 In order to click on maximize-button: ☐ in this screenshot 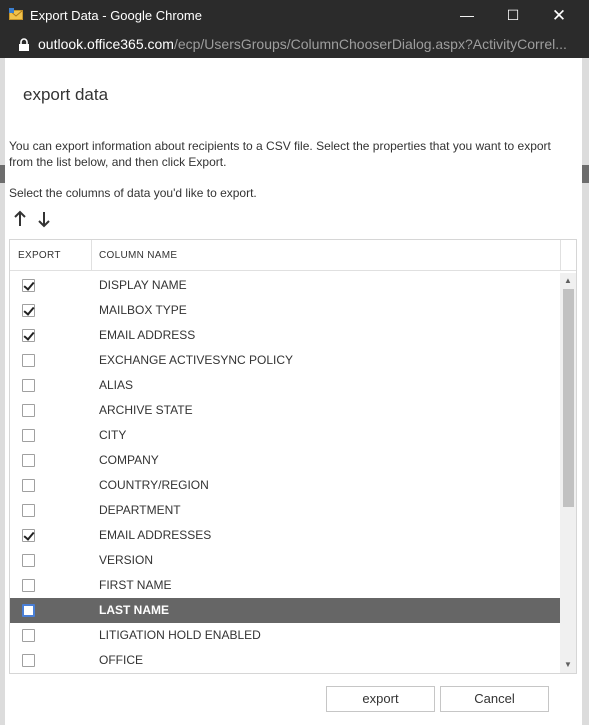, I will do `click(513, 15)`.